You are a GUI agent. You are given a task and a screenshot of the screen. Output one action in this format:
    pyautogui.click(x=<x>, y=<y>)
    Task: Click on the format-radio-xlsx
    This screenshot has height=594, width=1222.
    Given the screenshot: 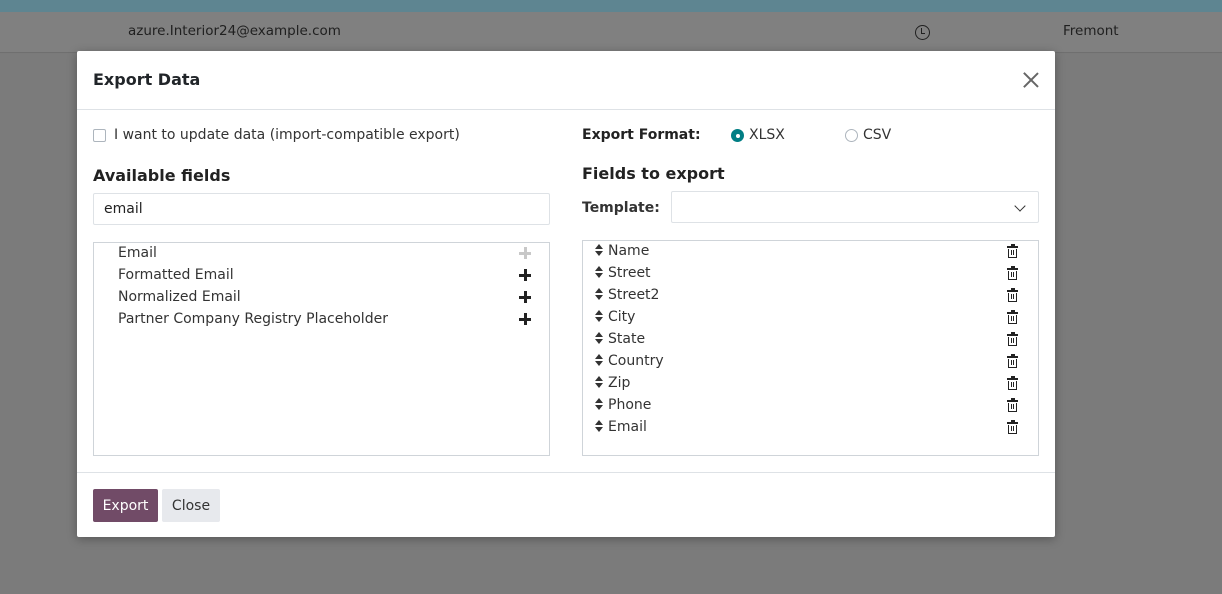 What is the action you would take?
    pyautogui.click(x=737, y=135)
    